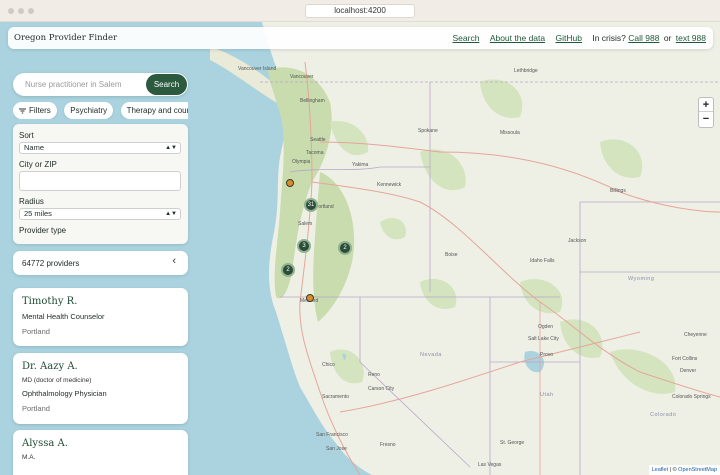 The width and height of the screenshot is (720, 475). What do you see at coordinates (691, 38) in the screenshot?
I see `text-988-link: text 988` at bounding box center [691, 38].